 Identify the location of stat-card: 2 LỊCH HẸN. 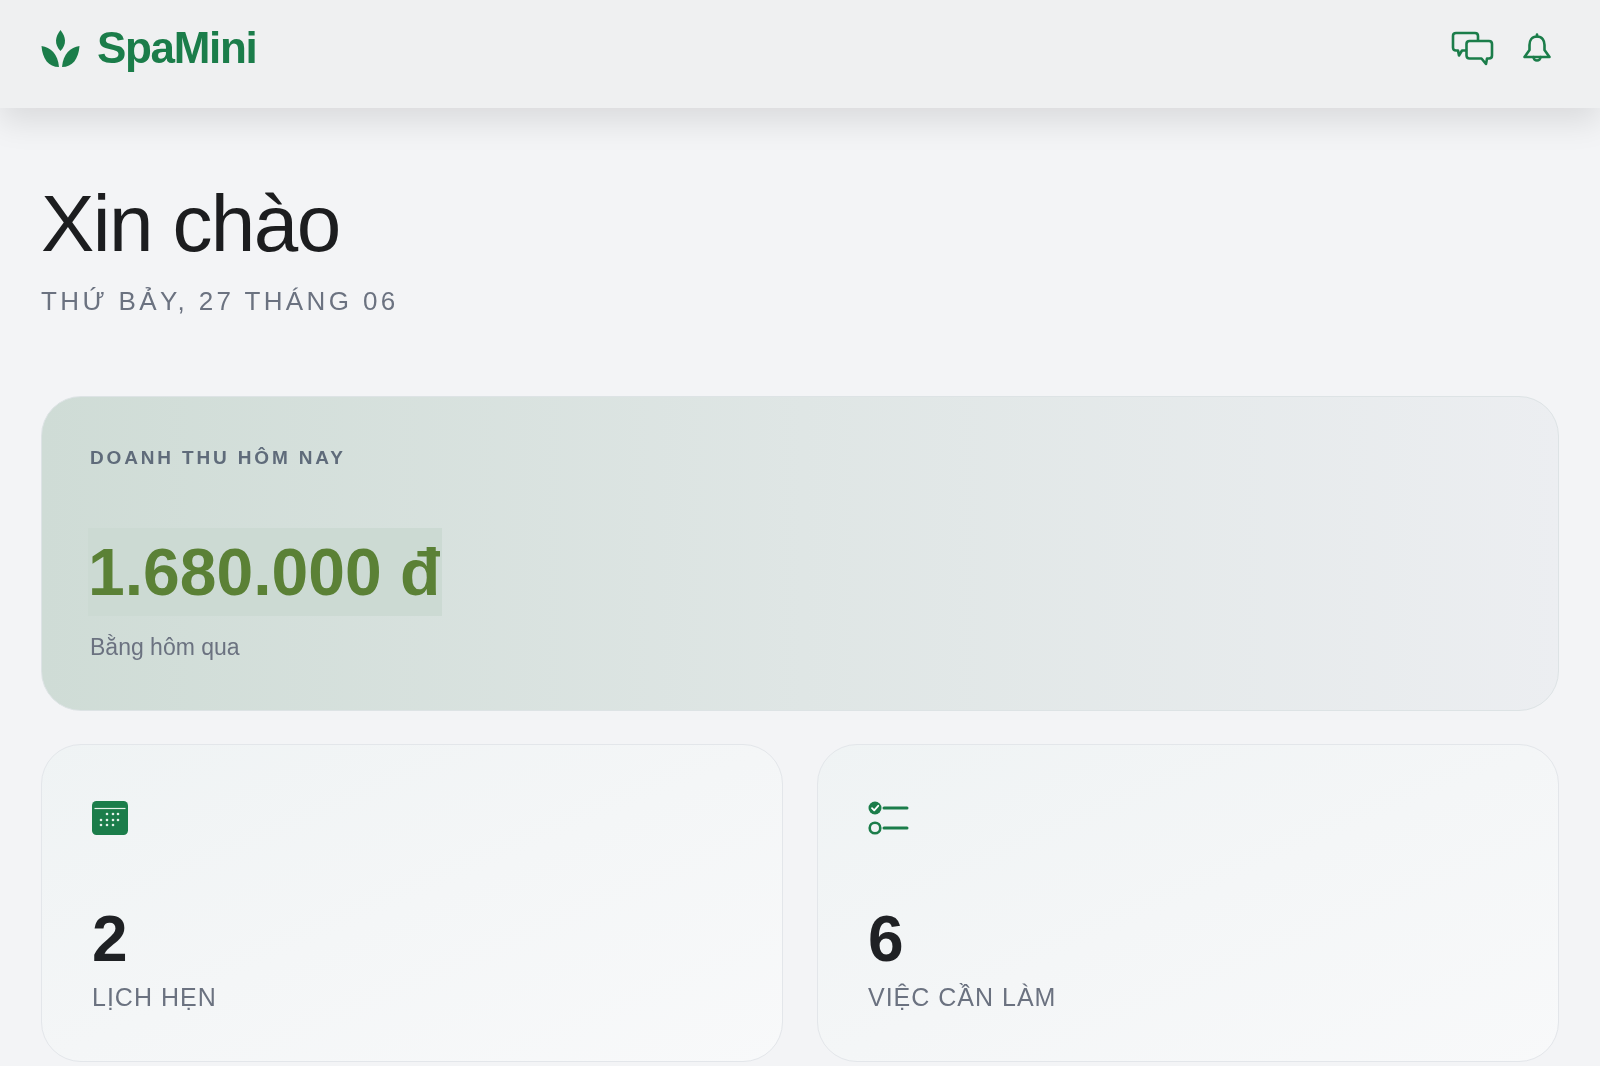
(412, 903).